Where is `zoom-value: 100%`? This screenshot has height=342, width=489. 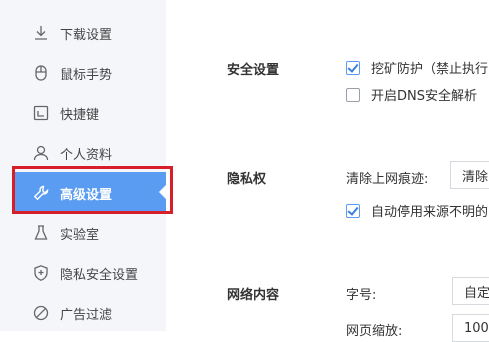
zoom-value: 100% is located at coordinates (476, 328).